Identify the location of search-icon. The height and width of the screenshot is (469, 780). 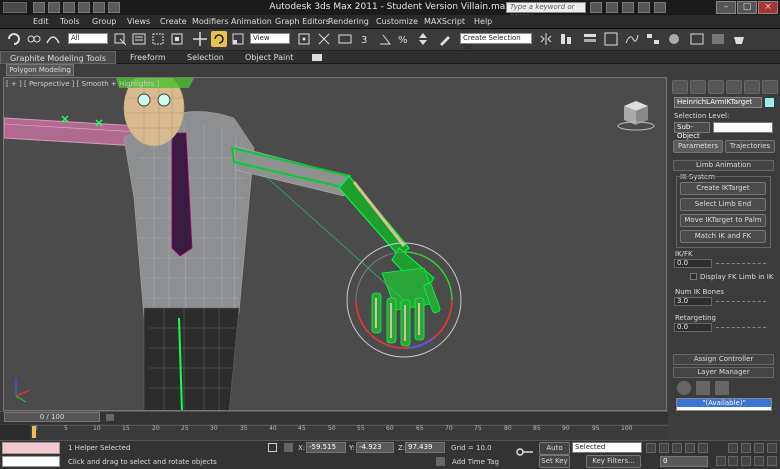
(596, 7).